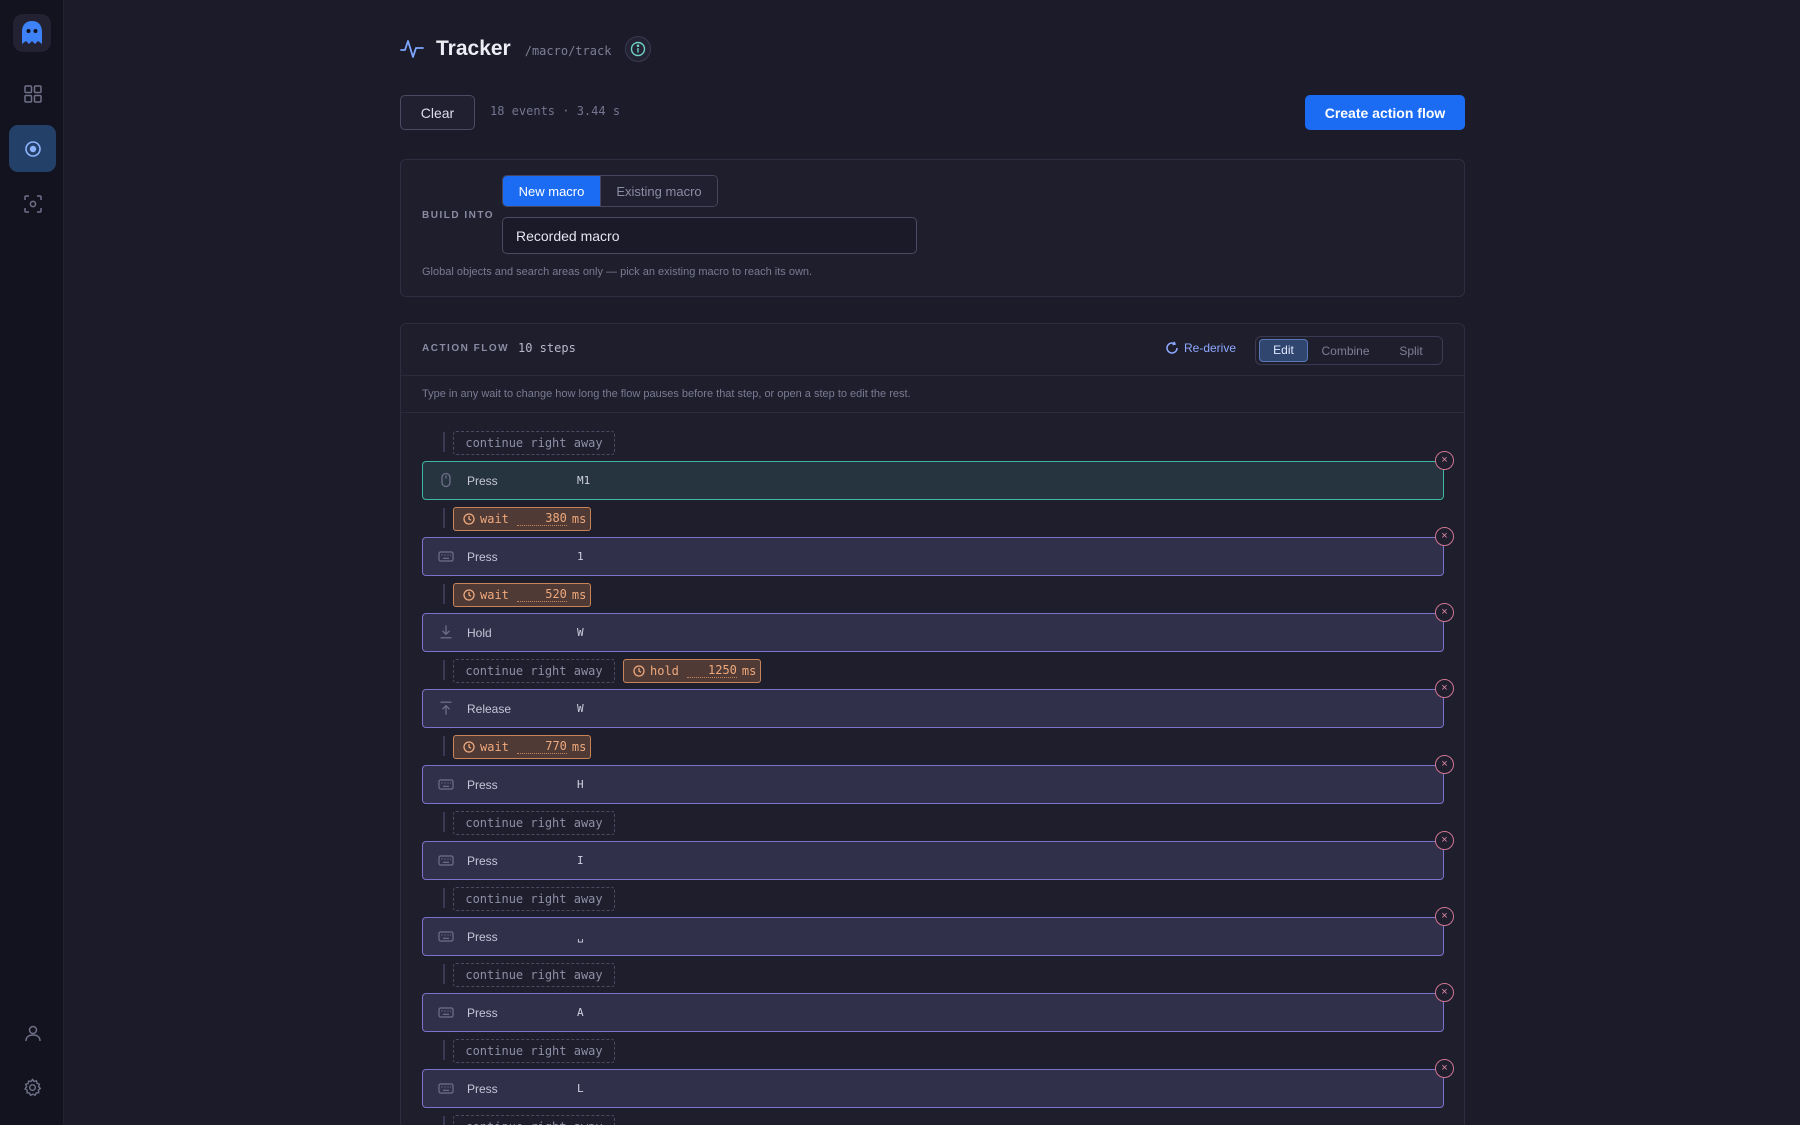 The height and width of the screenshot is (1125, 1800). Describe the element at coordinates (711, 671) in the screenshot. I see `hold-value: 1250` at that location.